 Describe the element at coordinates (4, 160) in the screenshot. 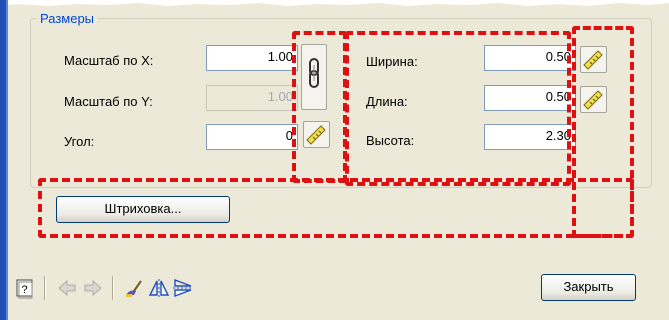

I see `window-left-border` at that location.